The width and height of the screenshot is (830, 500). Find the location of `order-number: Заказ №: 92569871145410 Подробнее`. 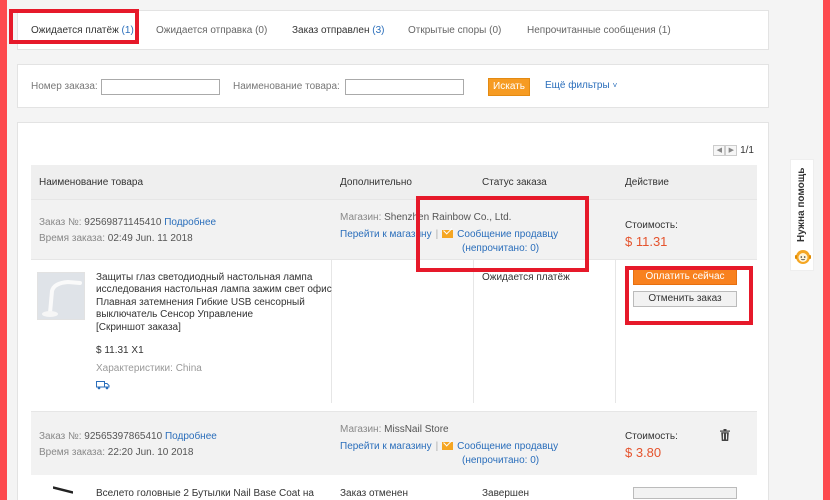

order-number: Заказ №: 92569871145410 Подробнее is located at coordinates (128, 222).